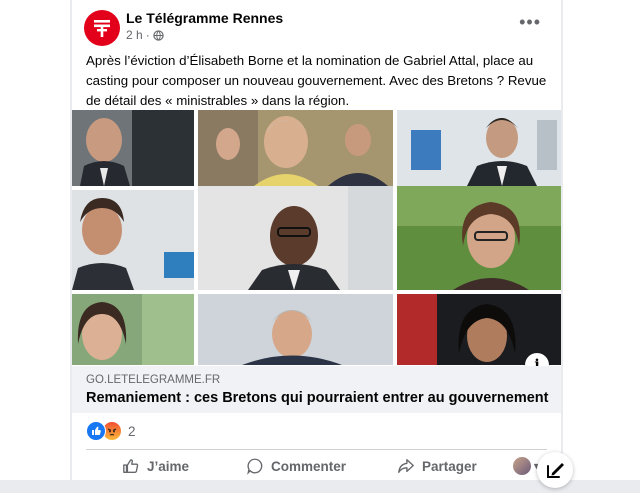 This screenshot has width=640, height=493. What do you see at coordinates (153, 380) in the screenshot?
I see `link-domain: GO.LETELEGRAMME.FR` at bounding box center [153, 380].